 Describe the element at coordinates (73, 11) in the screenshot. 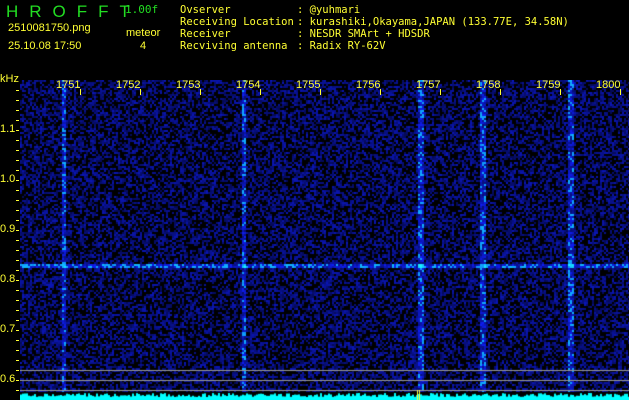

I see `app-logo: HROFFT` at that location.